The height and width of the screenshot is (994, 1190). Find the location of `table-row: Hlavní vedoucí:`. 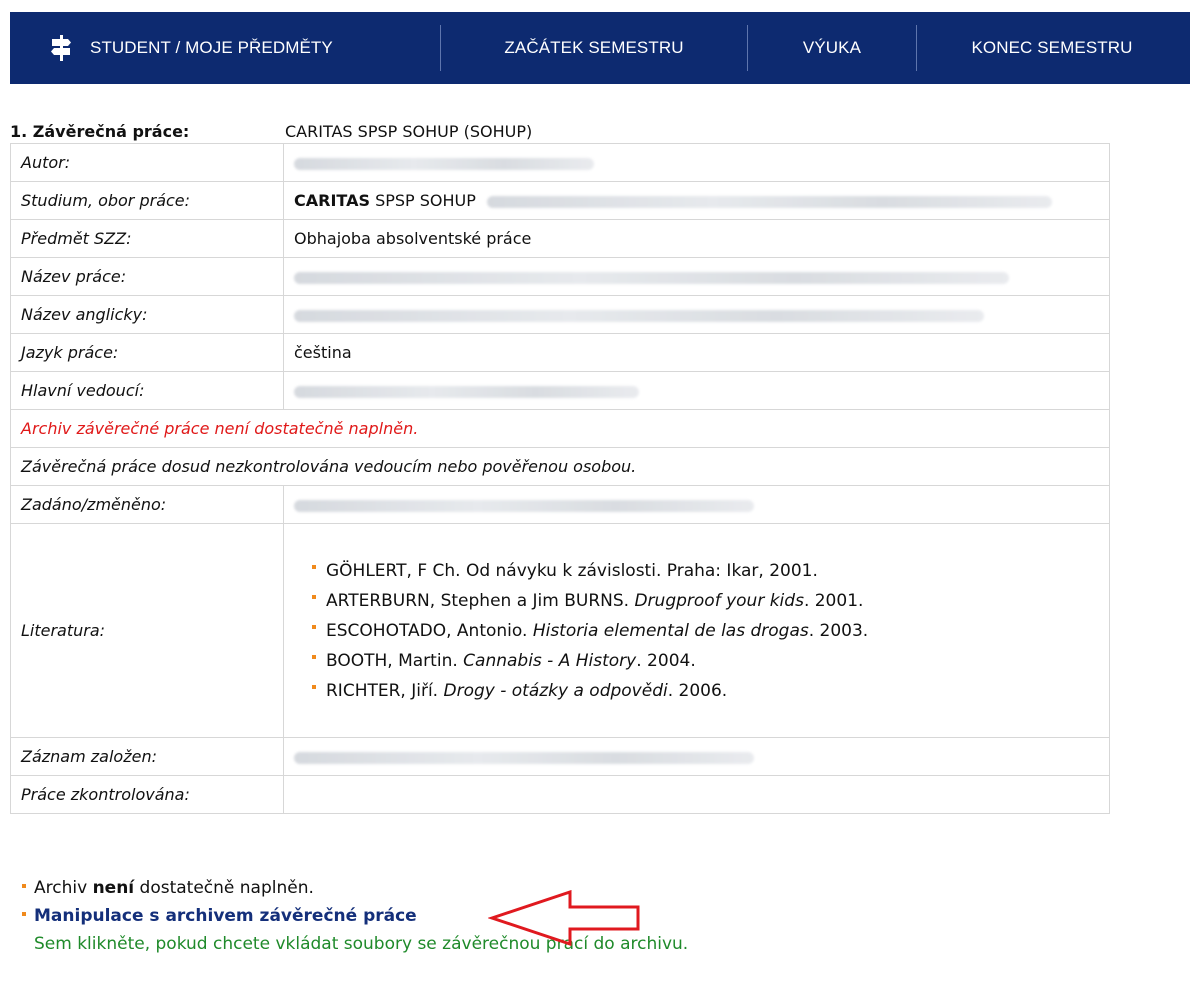

table-row: Hlavní vedoucí: is located at coordinates (560, 390).